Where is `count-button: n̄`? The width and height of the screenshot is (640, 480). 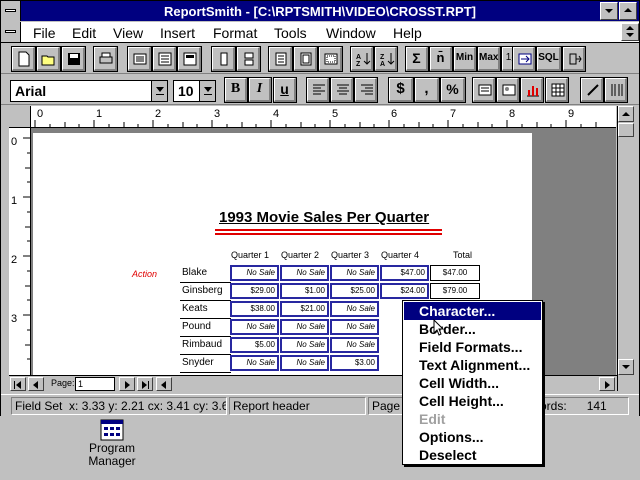
count-button: n̄ is located at coordinates (441, 59).